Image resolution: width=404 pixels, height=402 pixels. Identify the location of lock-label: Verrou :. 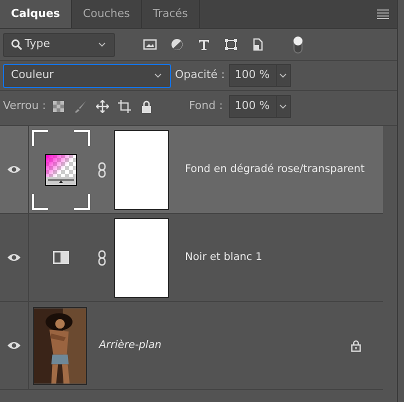
(24, 106).